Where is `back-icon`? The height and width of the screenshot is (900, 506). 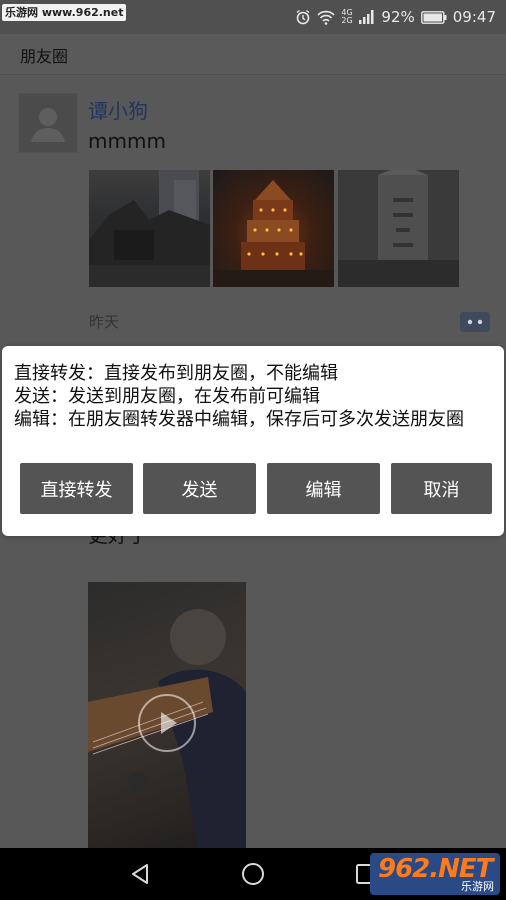 back-icon is located at coordinates (140, 874).